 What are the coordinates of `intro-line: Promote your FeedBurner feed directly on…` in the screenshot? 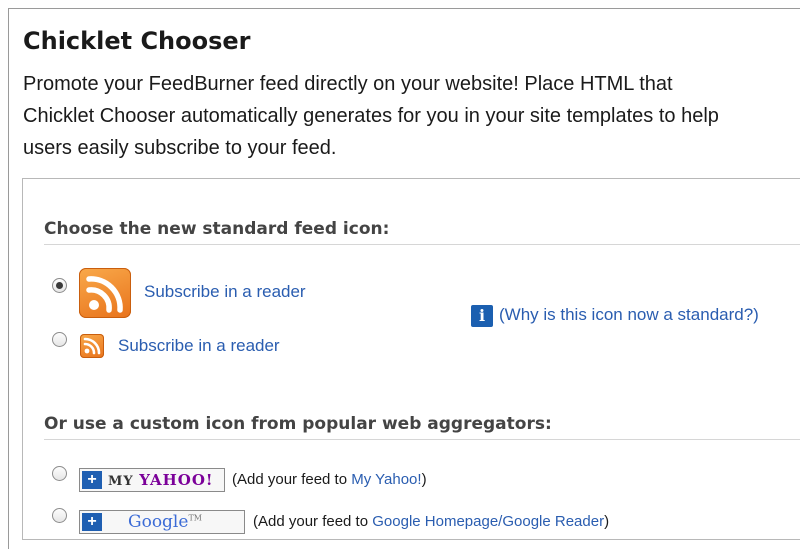 It's located at (348, 84).